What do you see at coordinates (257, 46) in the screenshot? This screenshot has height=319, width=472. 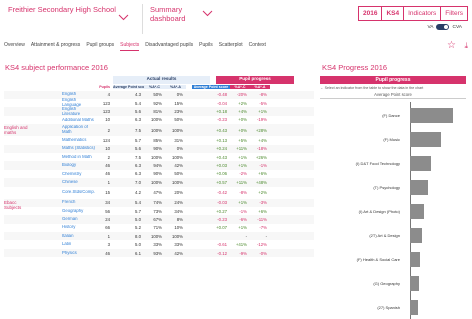 I see `tab-context: Context` at bounding box center [257, 46].